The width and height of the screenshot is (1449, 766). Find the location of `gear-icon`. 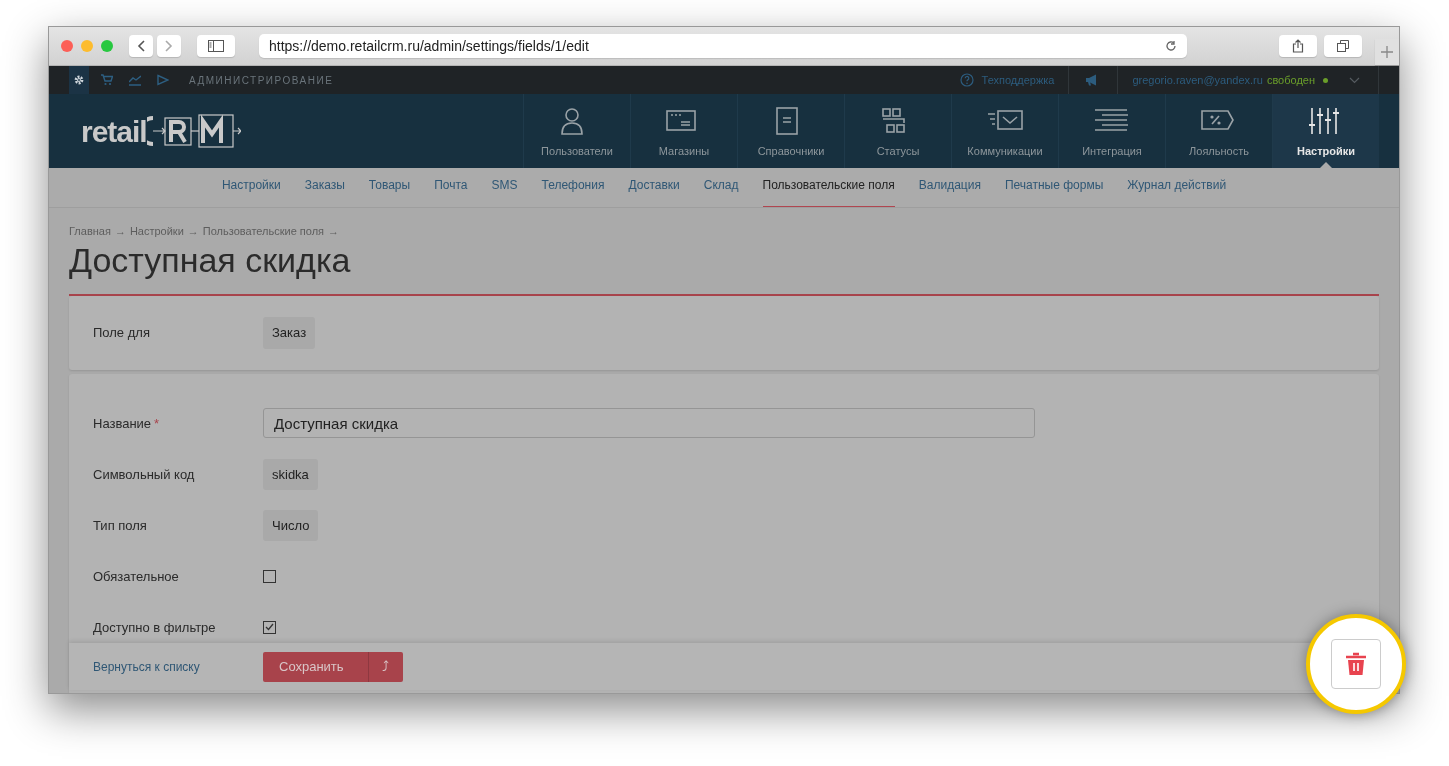

gear-icon is located at coordinates (79, 80).